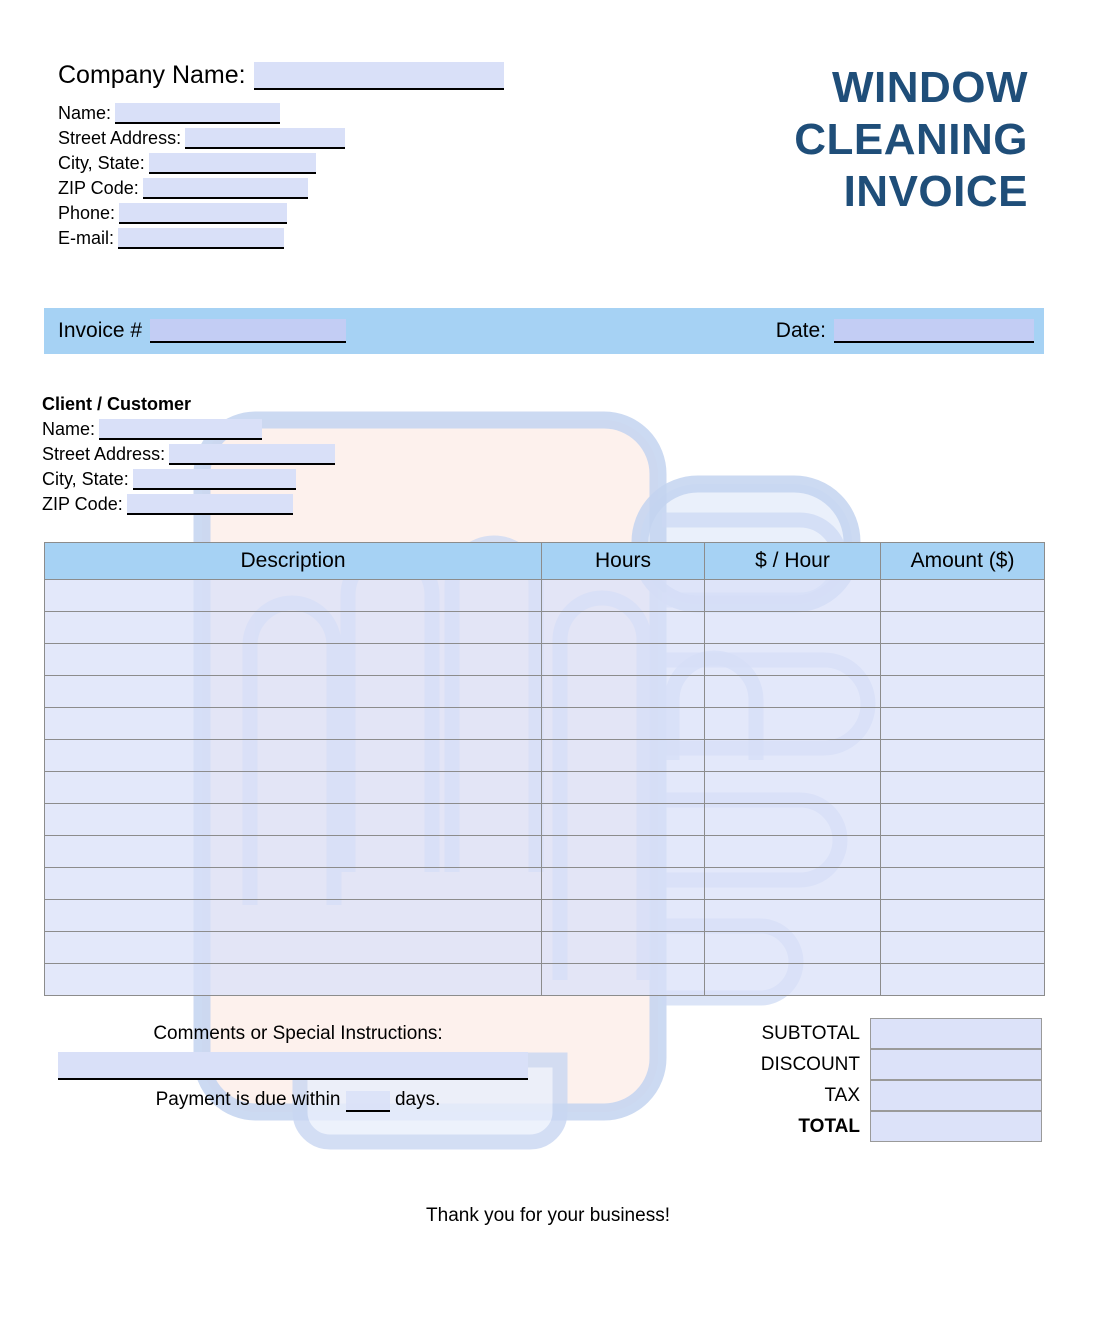  What do you see at coordinates (98, 188) in the screenshot?
I see `company-field-label: ZIP Code:` at bounding box center [98, 188].